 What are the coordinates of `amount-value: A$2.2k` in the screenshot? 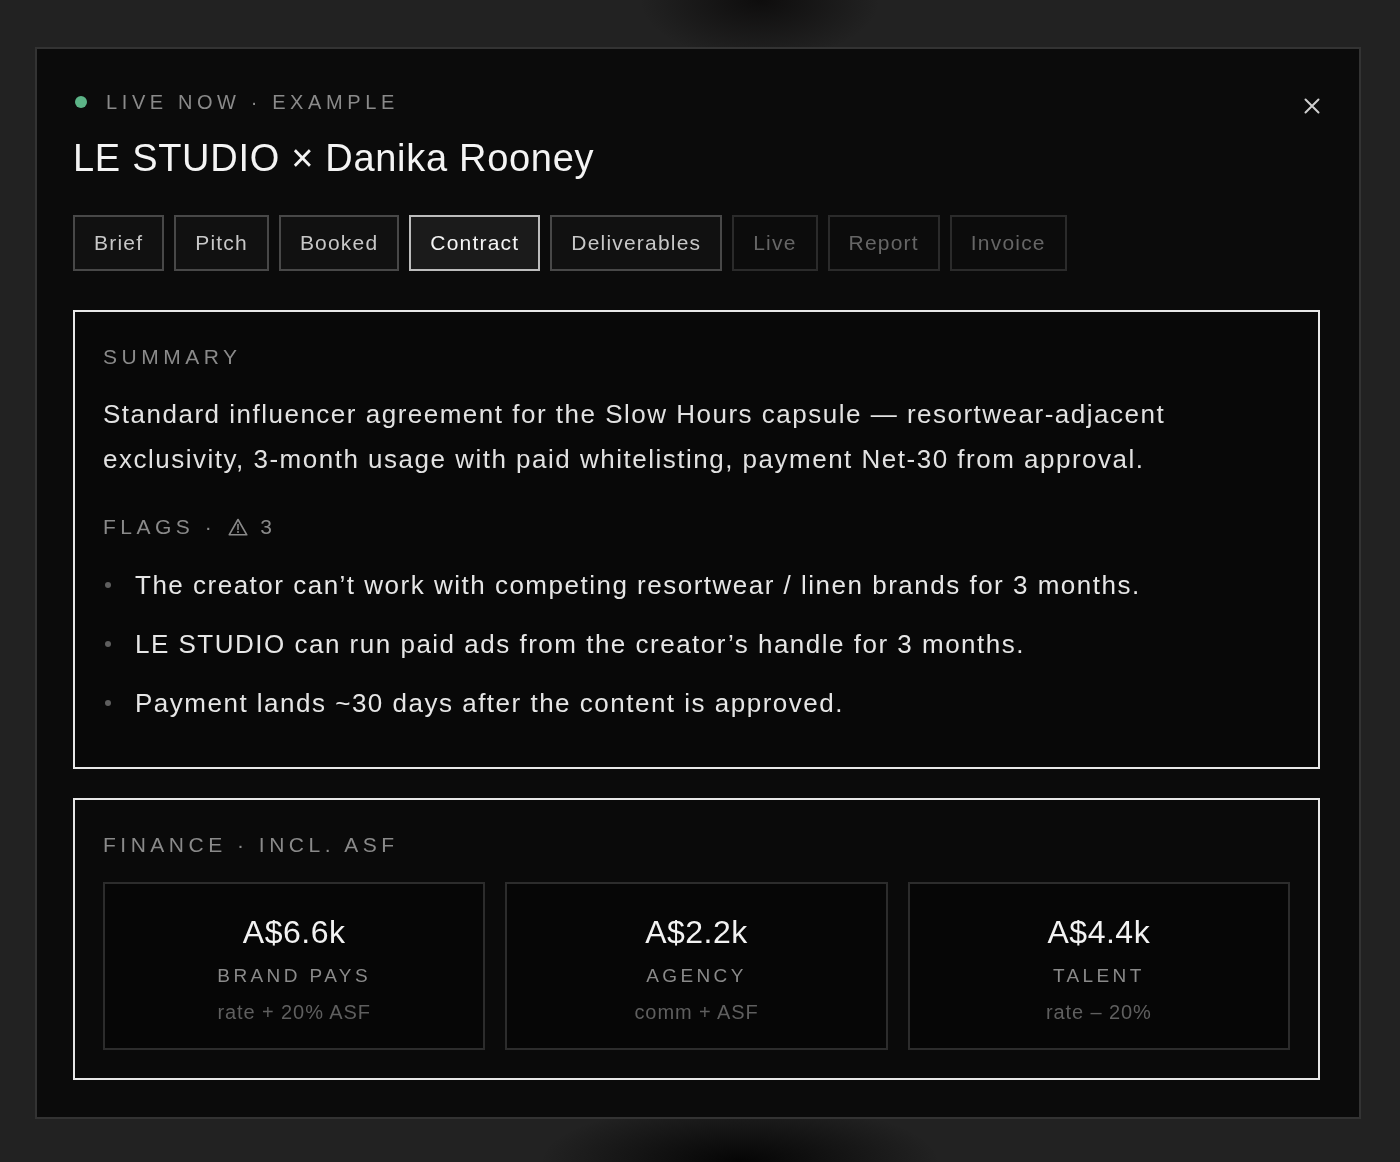 It's located at (696, 932).